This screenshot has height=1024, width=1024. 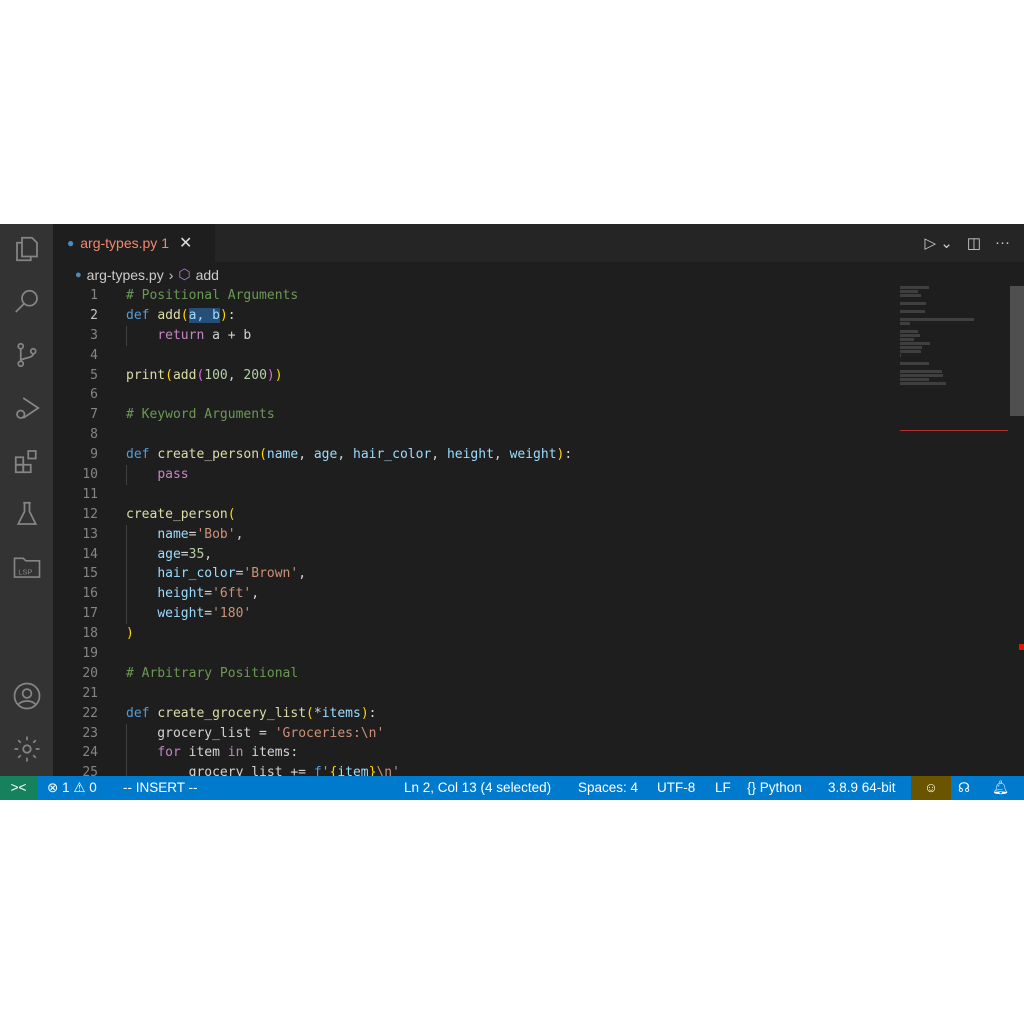 What do you see at coordinates (478, 714) in the screenshot?
I see `code-line: 22 def create_grocery_list(*items):` at bounding box center [478, 714].